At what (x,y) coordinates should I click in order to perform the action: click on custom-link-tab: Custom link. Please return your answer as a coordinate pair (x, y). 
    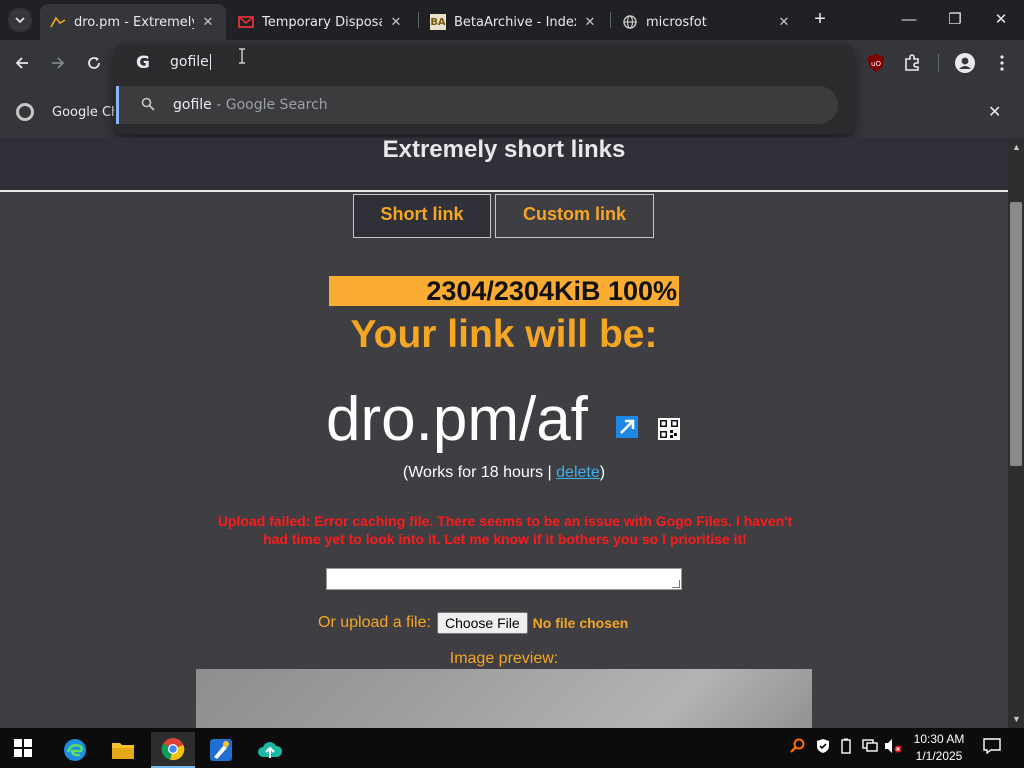
    Looking at the image, I should click on (574, 216).